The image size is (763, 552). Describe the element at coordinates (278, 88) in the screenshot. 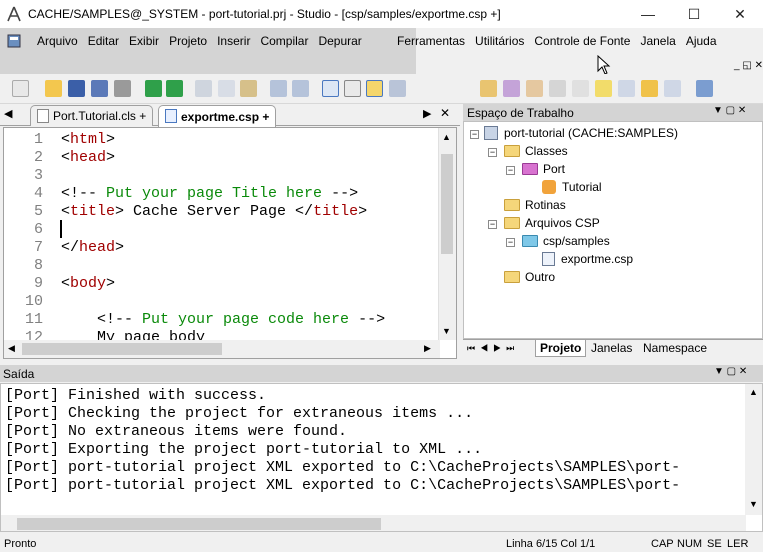

I see `undo-icon` at that location.